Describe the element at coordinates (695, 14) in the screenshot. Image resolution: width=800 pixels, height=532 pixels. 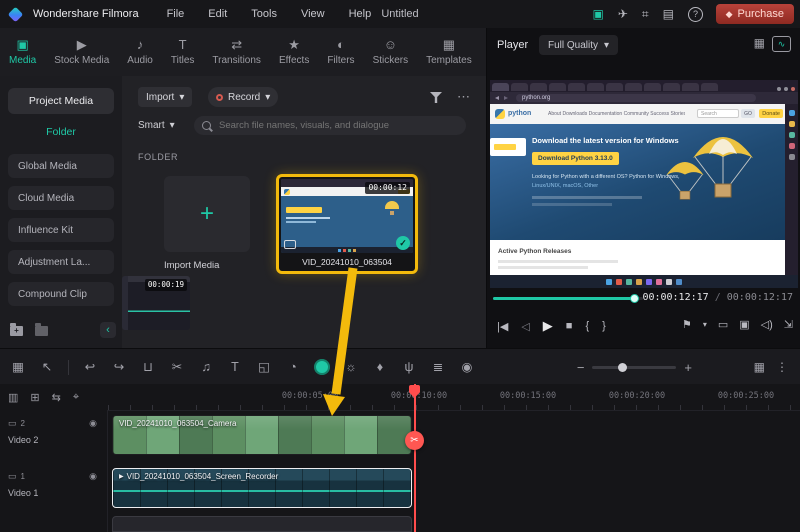
I see `help-icon: ?` at that location.